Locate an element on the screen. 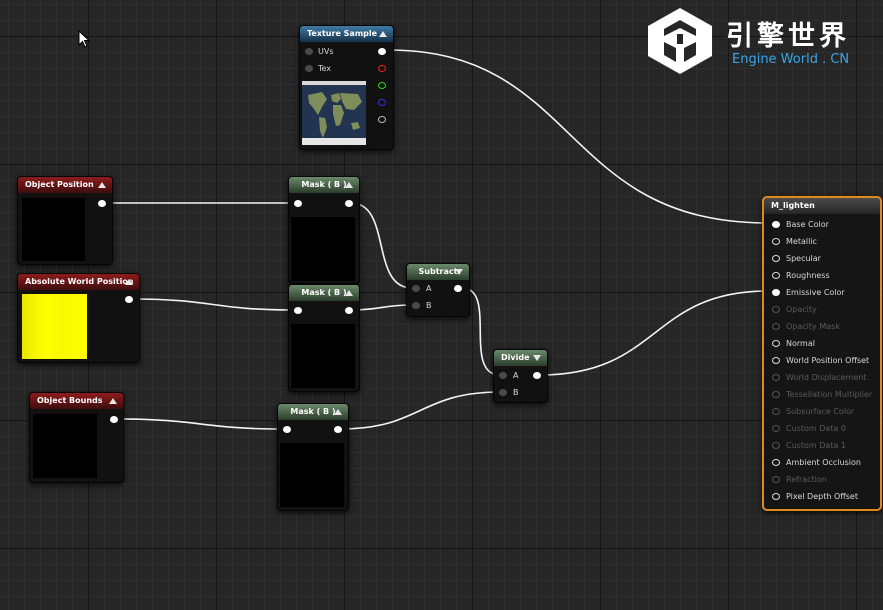  r-output-pin is located at coordinates (382, 68).